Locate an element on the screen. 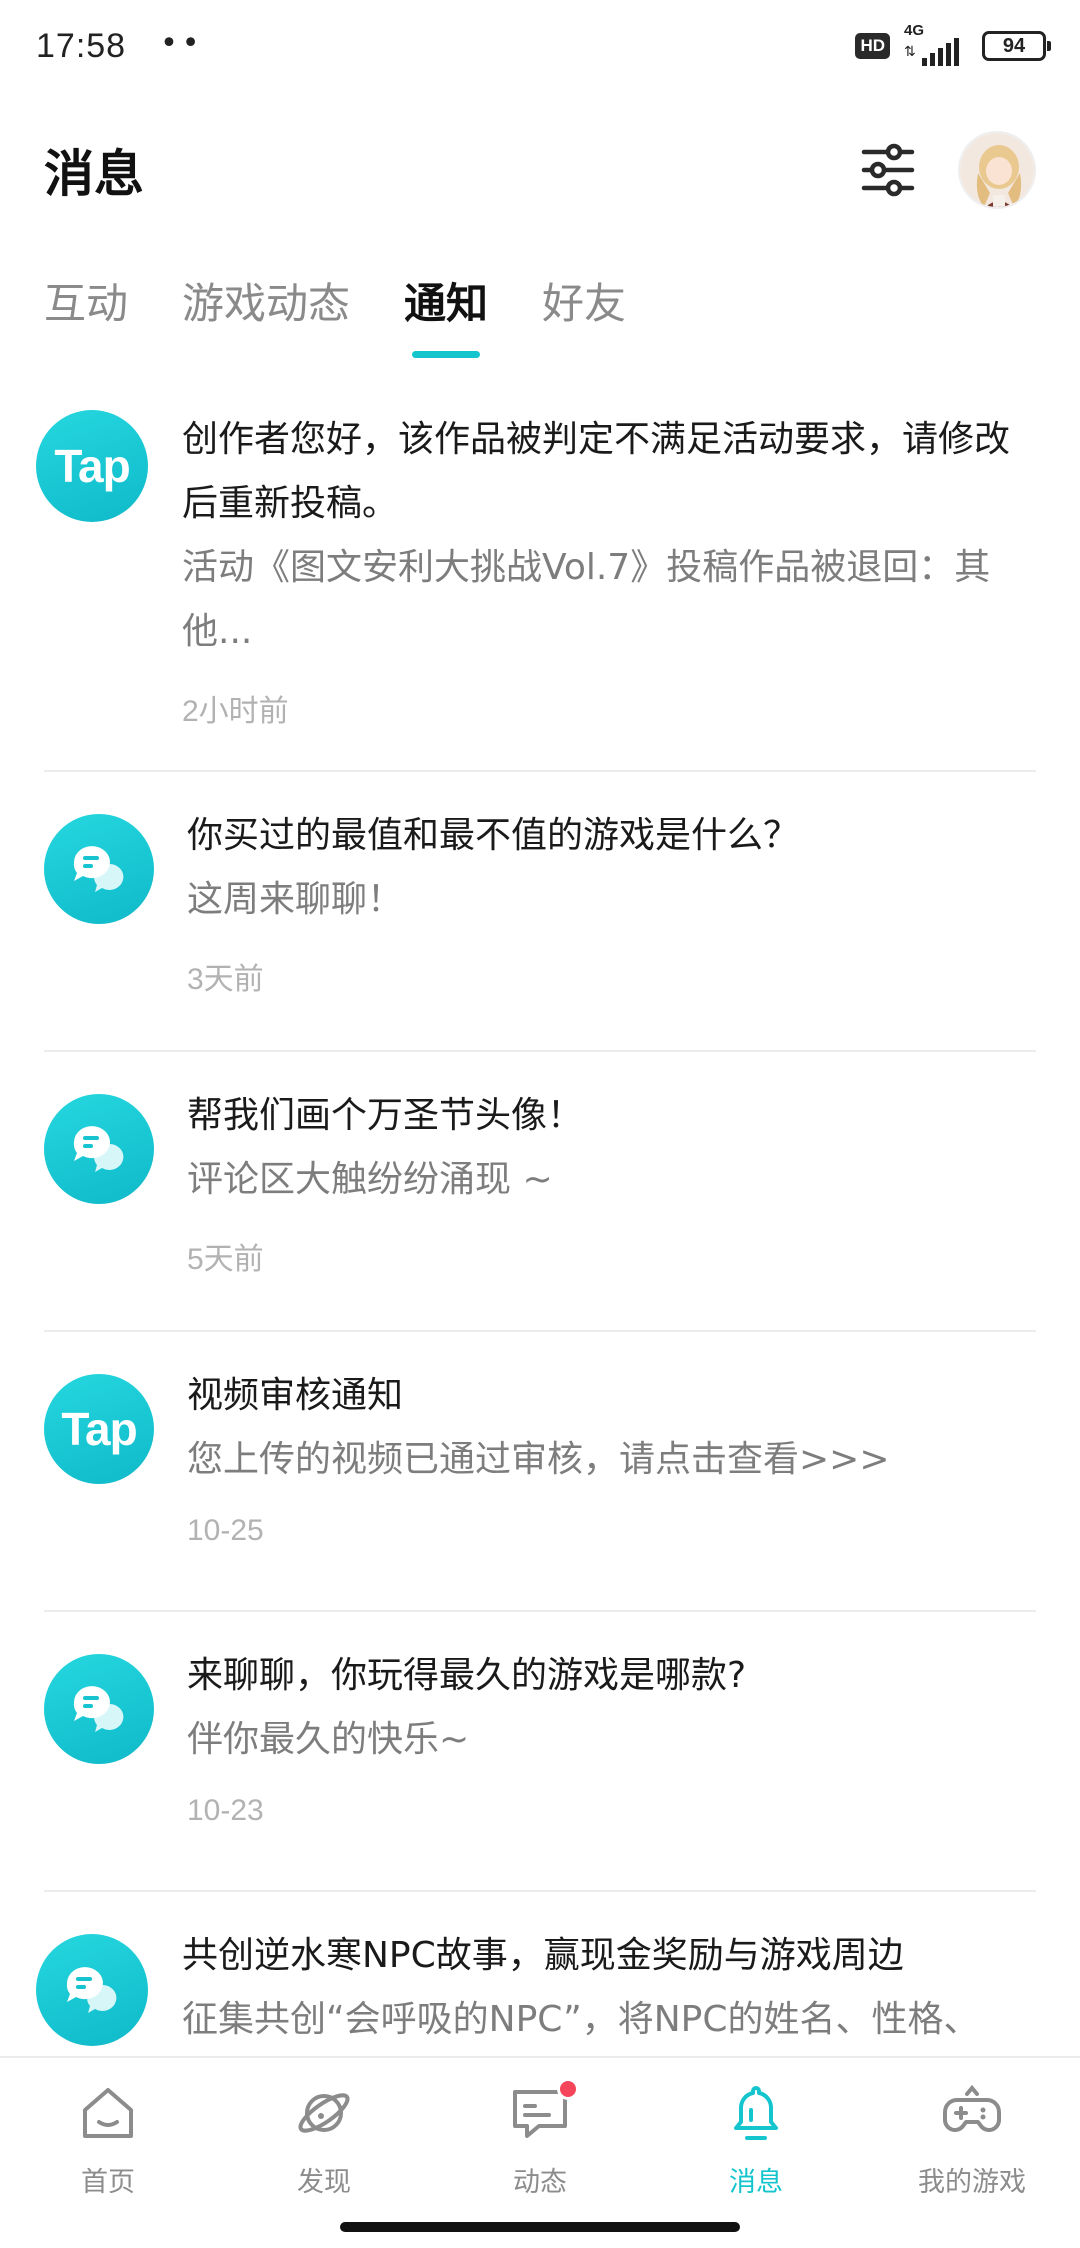 Image resolution: width=1080 pixels, height=2248 pixels. page-header: 消息 is located at coordinates (540, 170).